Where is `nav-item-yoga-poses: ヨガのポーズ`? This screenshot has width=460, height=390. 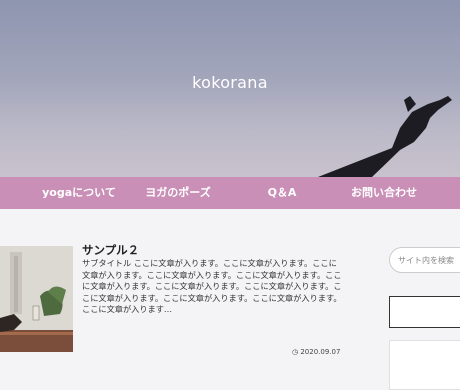 nav-item-yoga-poses: ヨガのポーズ is located at coordinates (178, 193).